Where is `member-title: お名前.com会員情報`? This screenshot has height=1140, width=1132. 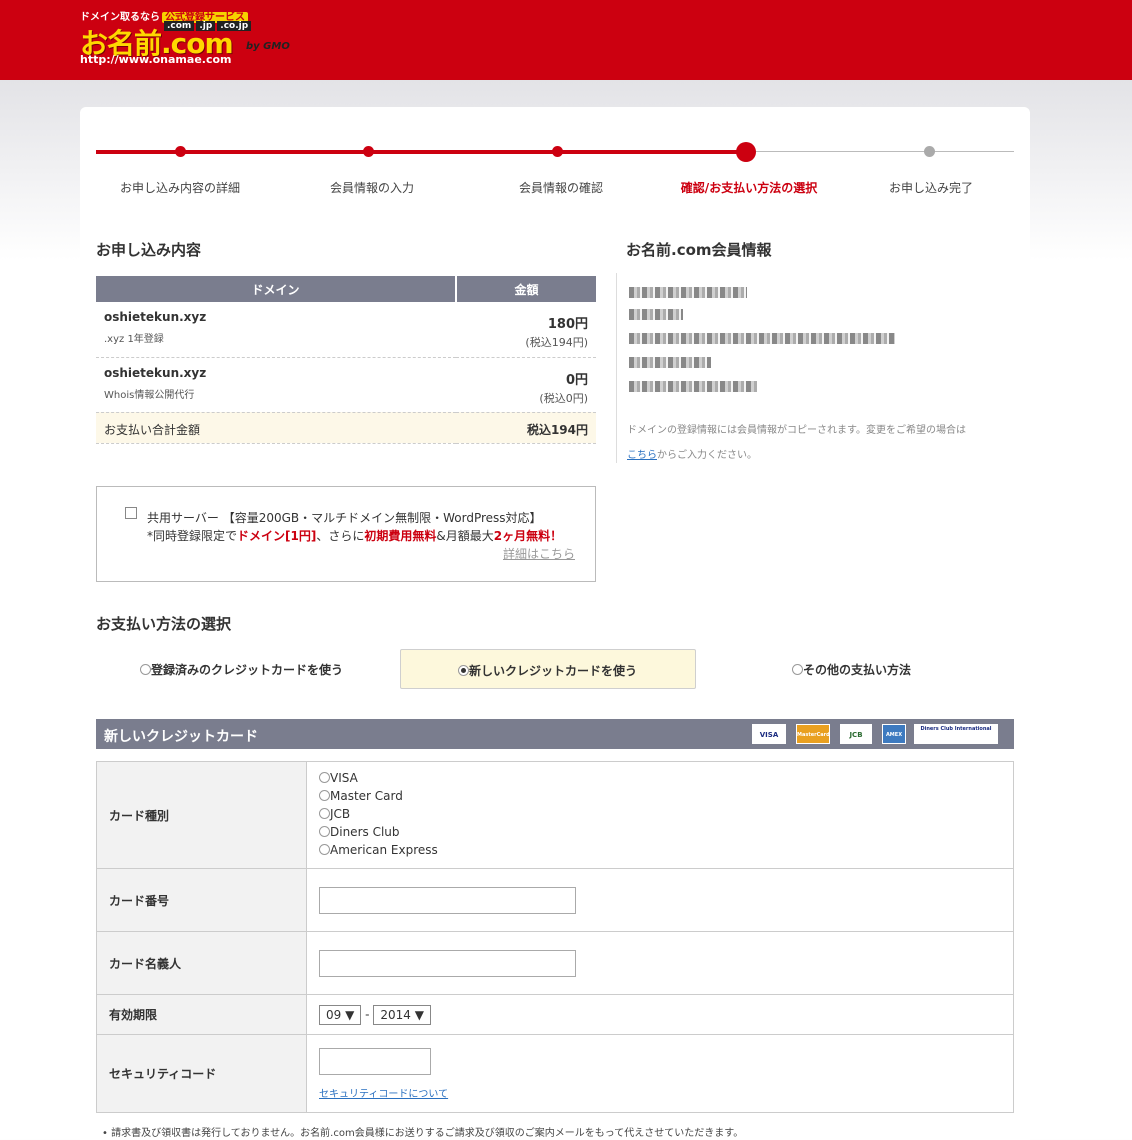 member-title: お名前.com会員情報 is located at coordinates (699, 250).